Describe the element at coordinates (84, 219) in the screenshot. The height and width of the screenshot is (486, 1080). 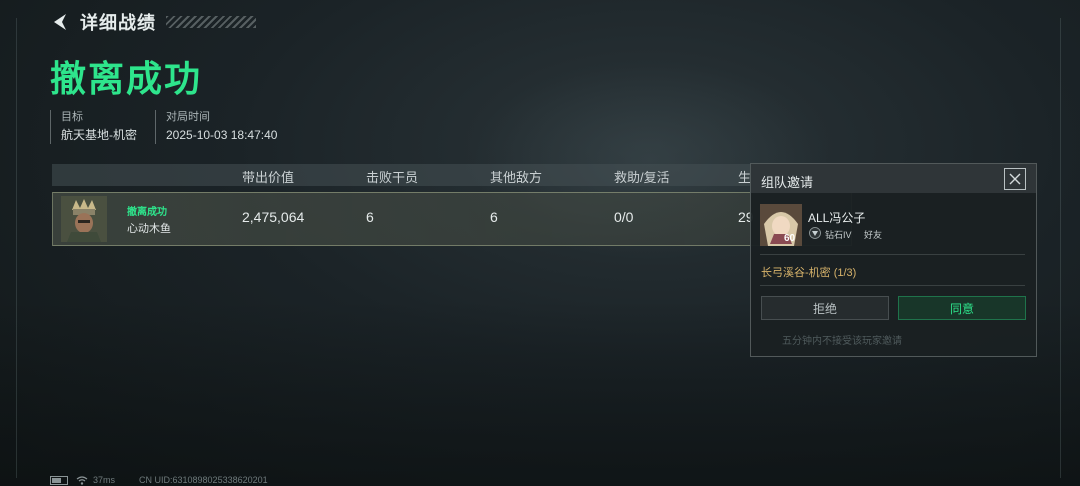
I see `player-avatar` at that location.